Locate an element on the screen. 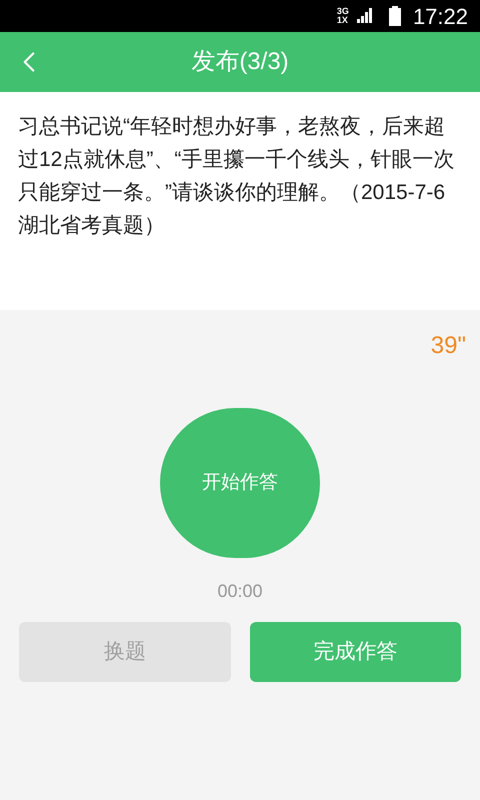  action-button: 完成作答 is located at coordinates (355, 652).